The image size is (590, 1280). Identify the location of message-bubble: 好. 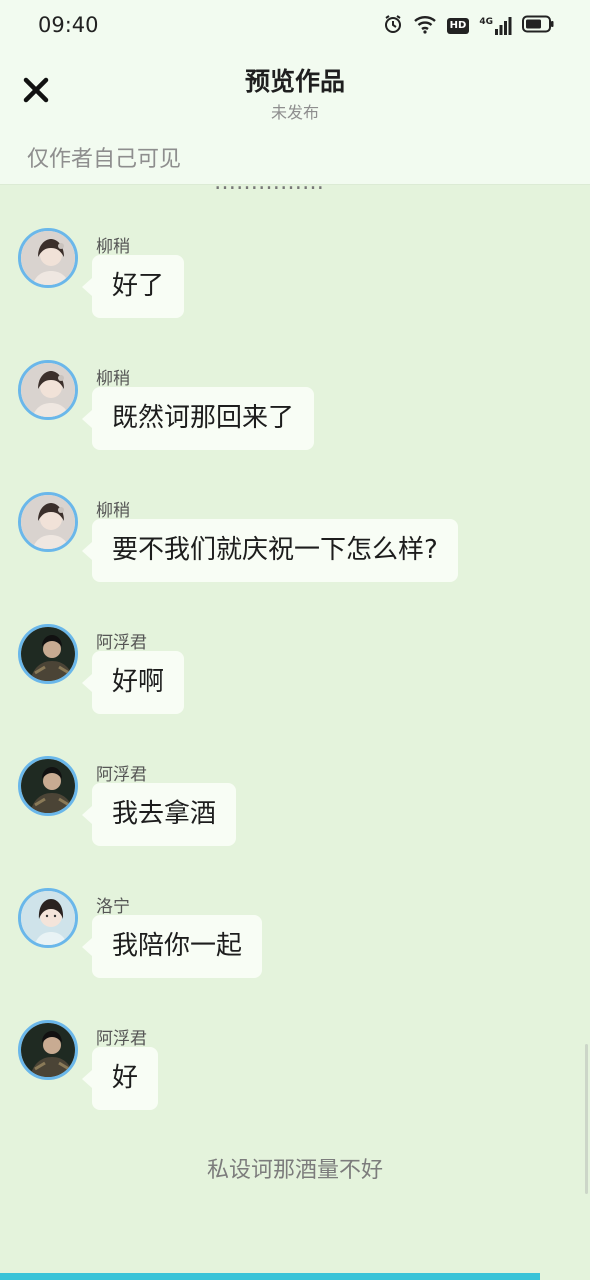
(120, 1078).